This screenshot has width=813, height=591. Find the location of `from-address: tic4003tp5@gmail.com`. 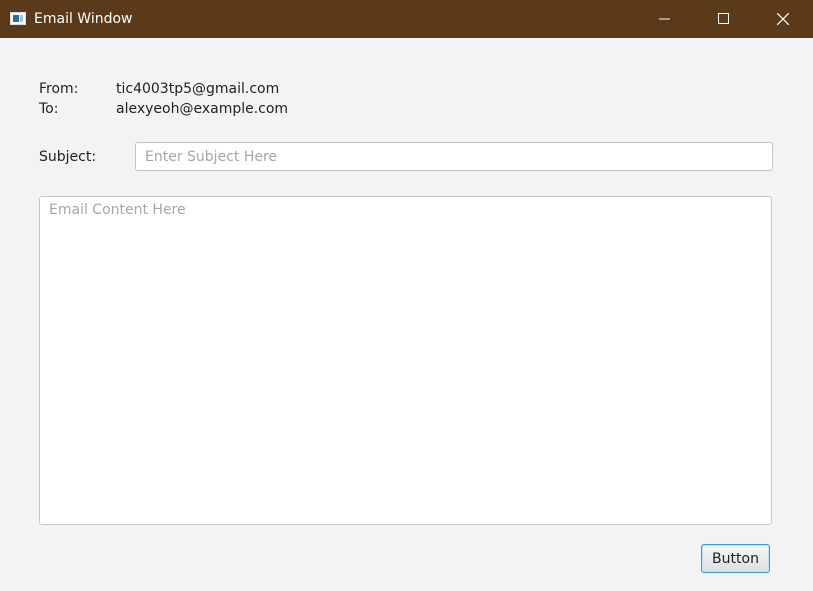

from-address: tic4003tp5@gmail.com is located at coordinates (198, 89).